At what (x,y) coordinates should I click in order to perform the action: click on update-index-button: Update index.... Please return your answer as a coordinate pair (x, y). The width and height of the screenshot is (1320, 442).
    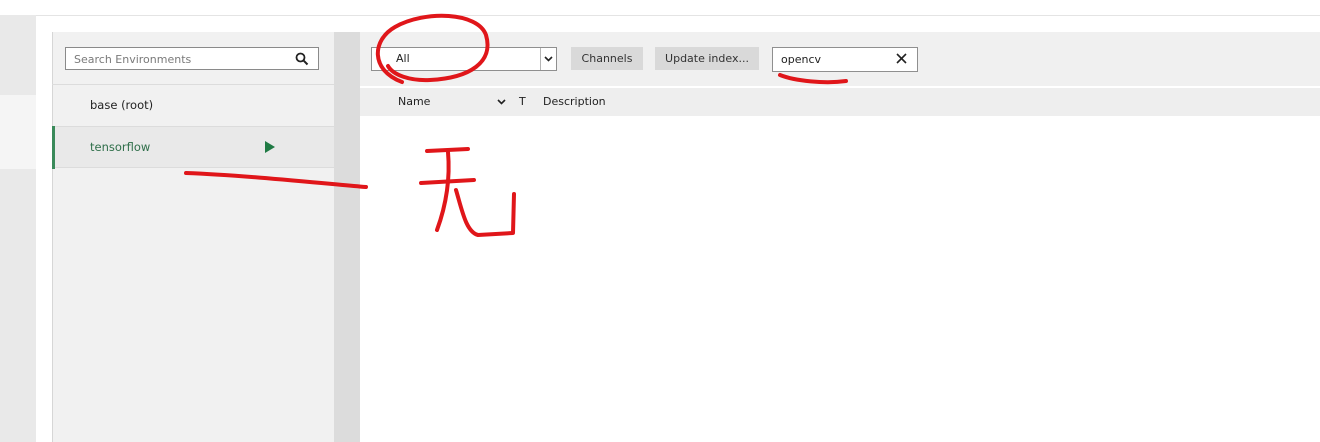
    Looking at the image, I should click on (707, 58).